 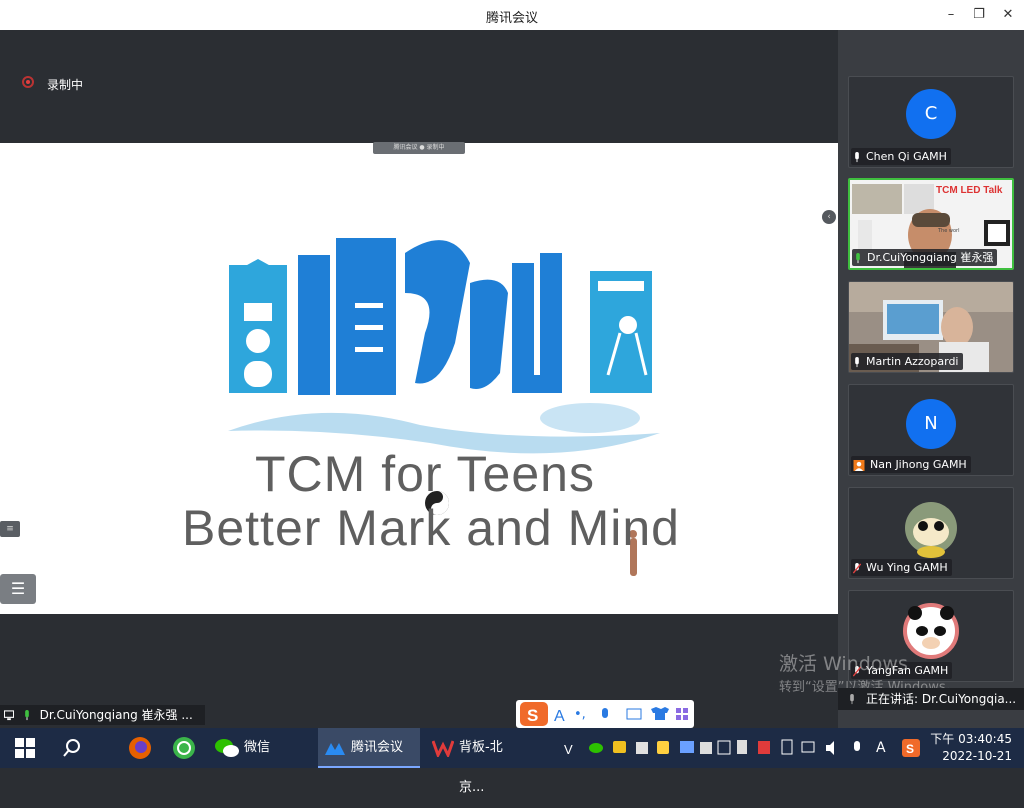 I want to click on participant-tile: Martin Azzopardi, so click(x=931, y=327).